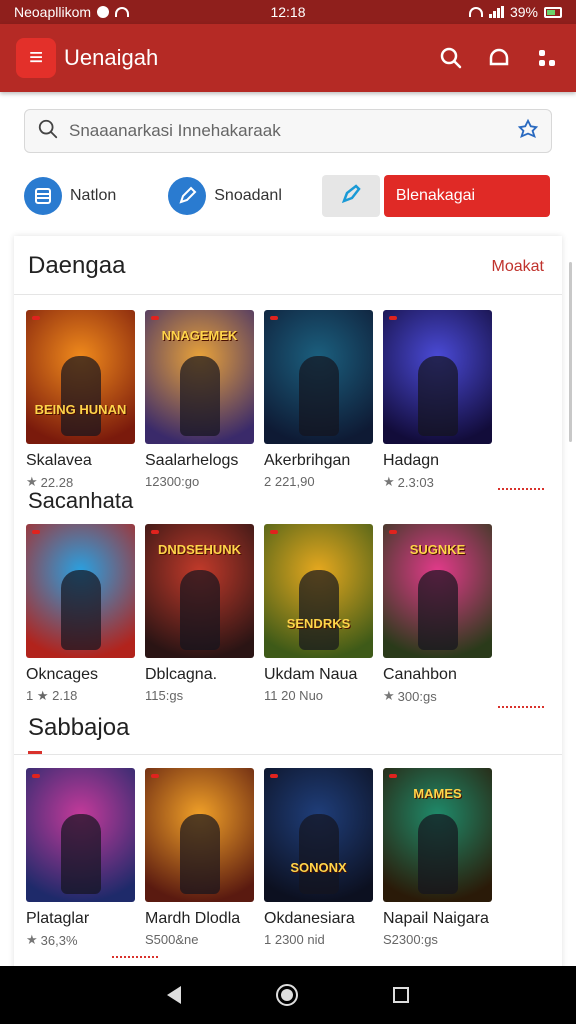  I want to click on edit-button, so click(350, 196).